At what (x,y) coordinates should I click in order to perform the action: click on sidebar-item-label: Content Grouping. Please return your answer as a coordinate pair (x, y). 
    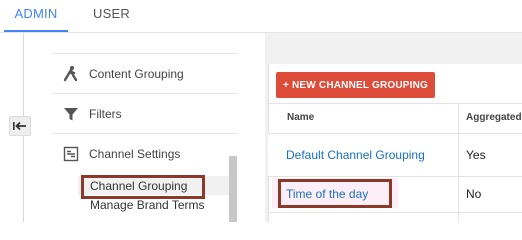
    Looking at the image, I should click on (136, 73).